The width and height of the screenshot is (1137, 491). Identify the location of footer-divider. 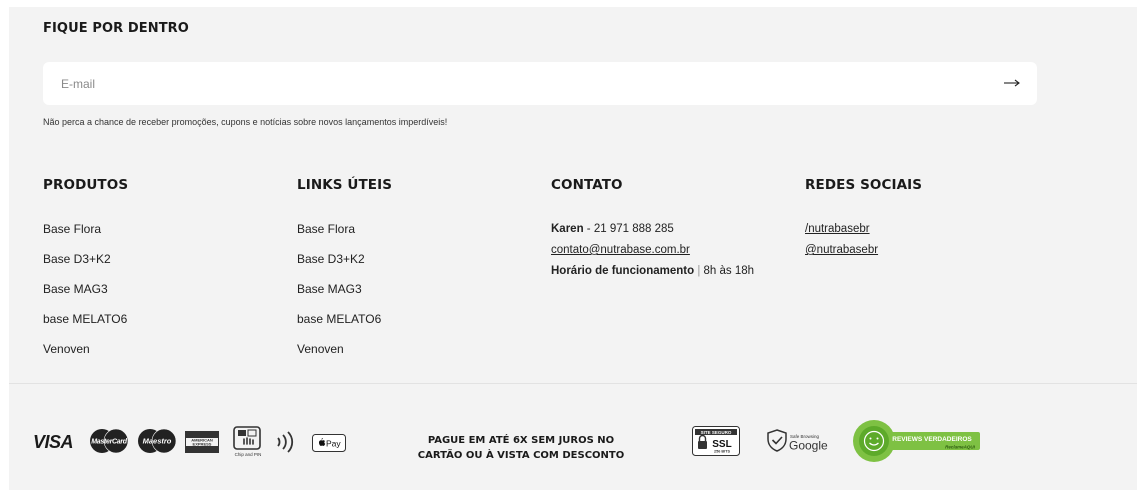
(573, 383).